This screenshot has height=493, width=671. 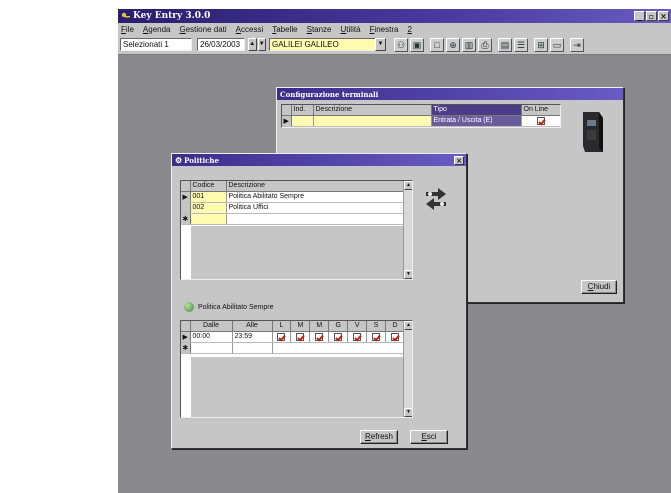 I want to click on menu-finestra: Finestra, so click(x=384, y=29).